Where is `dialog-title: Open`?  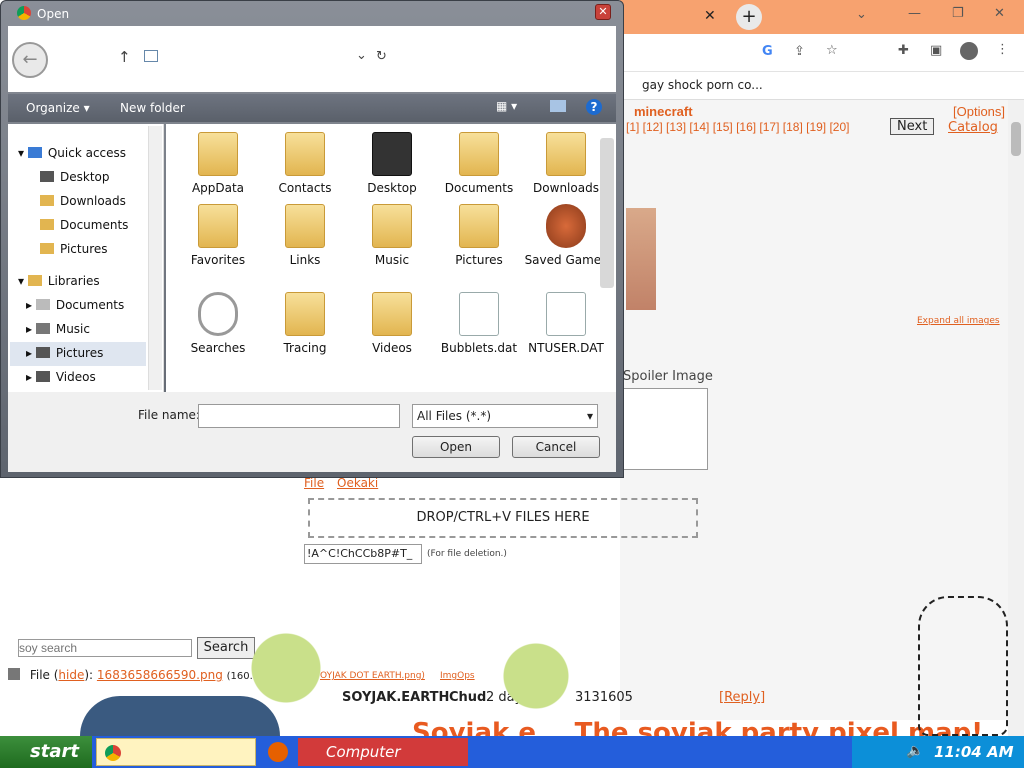 dialog-title: Open is located at coordinates (53, 14).